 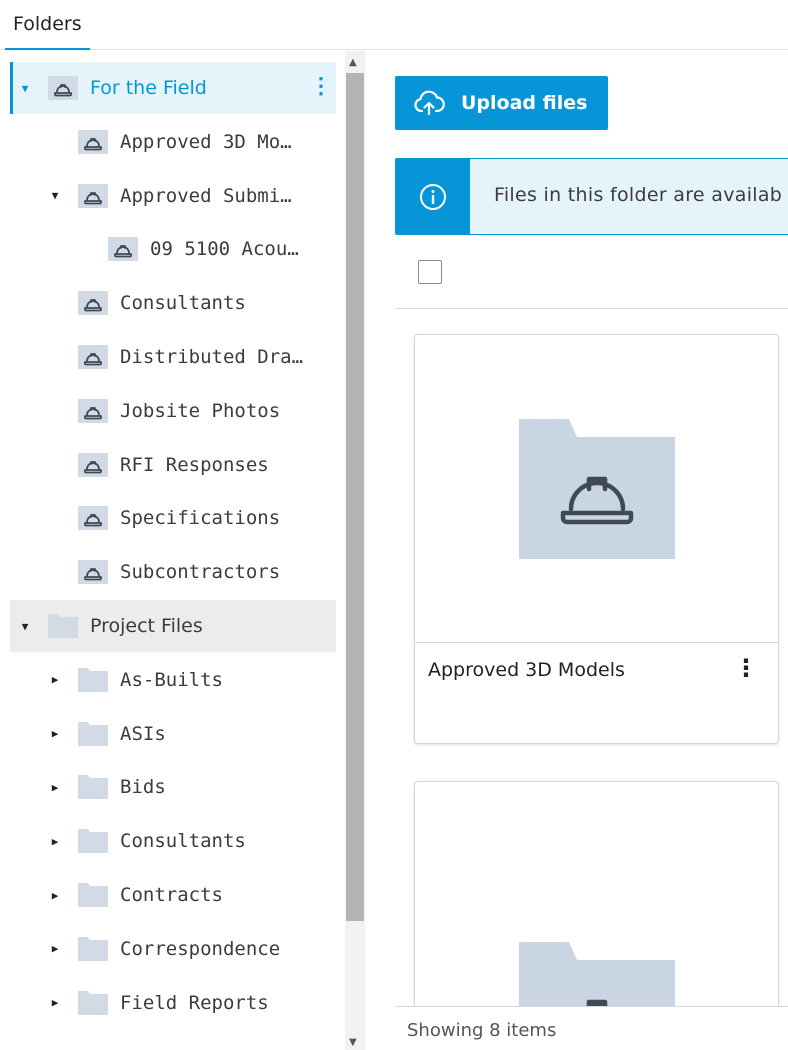 I want to click on status-bar: Showing 8 items, so click(x=591, y=1028).